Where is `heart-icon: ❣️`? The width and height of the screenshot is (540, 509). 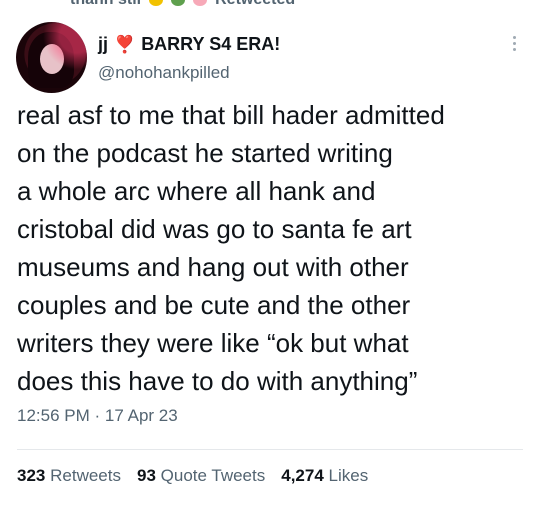
heart-icon: ❣️ is located at coordinates (125, 44).